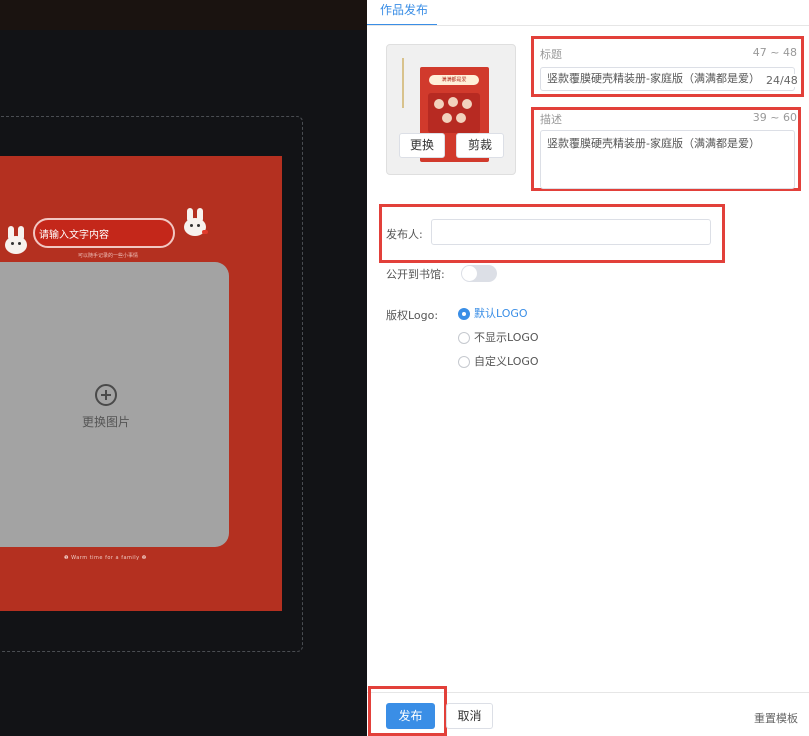  I want to click on publisher-label: 发布人:, so click(404, 234).